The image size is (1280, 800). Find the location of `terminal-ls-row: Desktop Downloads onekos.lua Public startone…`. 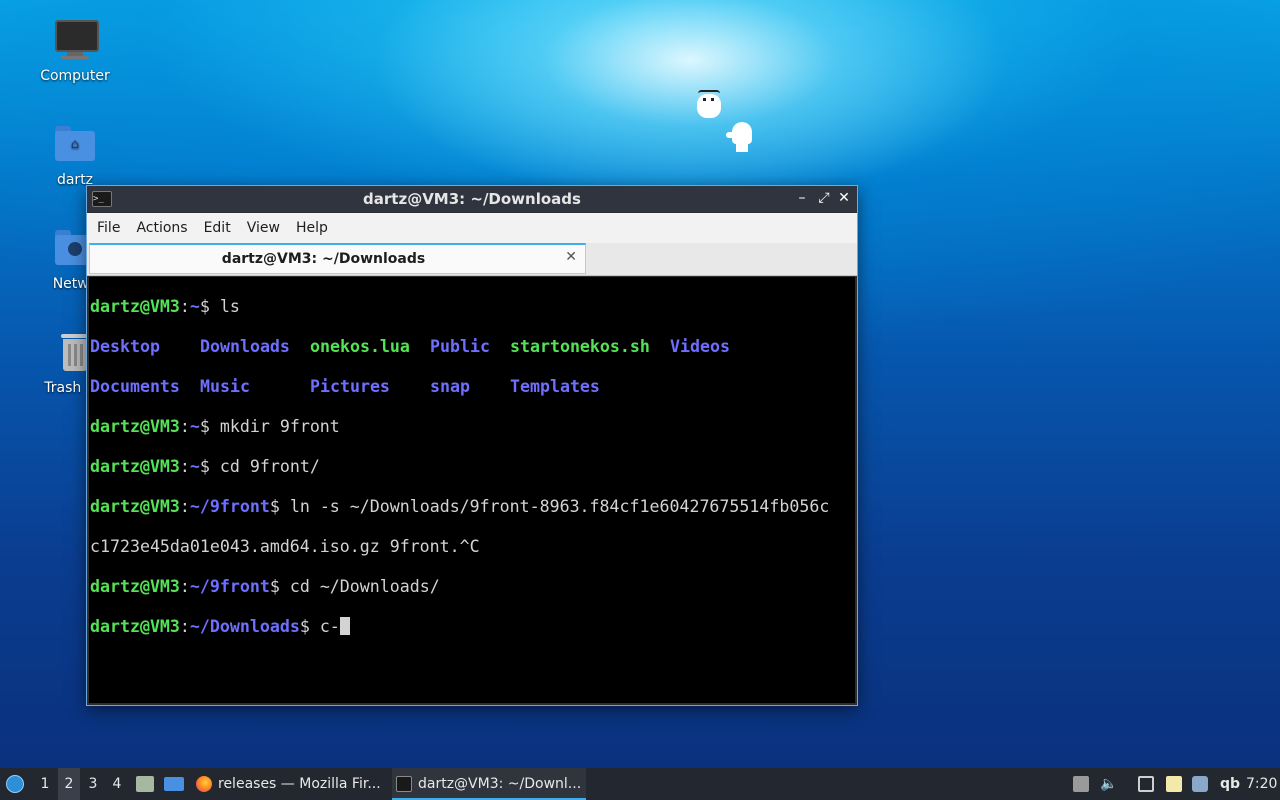

terminal-ls-row: Desktop Downloads onekos.lua Public startone… is located at coordinates (410, 346).